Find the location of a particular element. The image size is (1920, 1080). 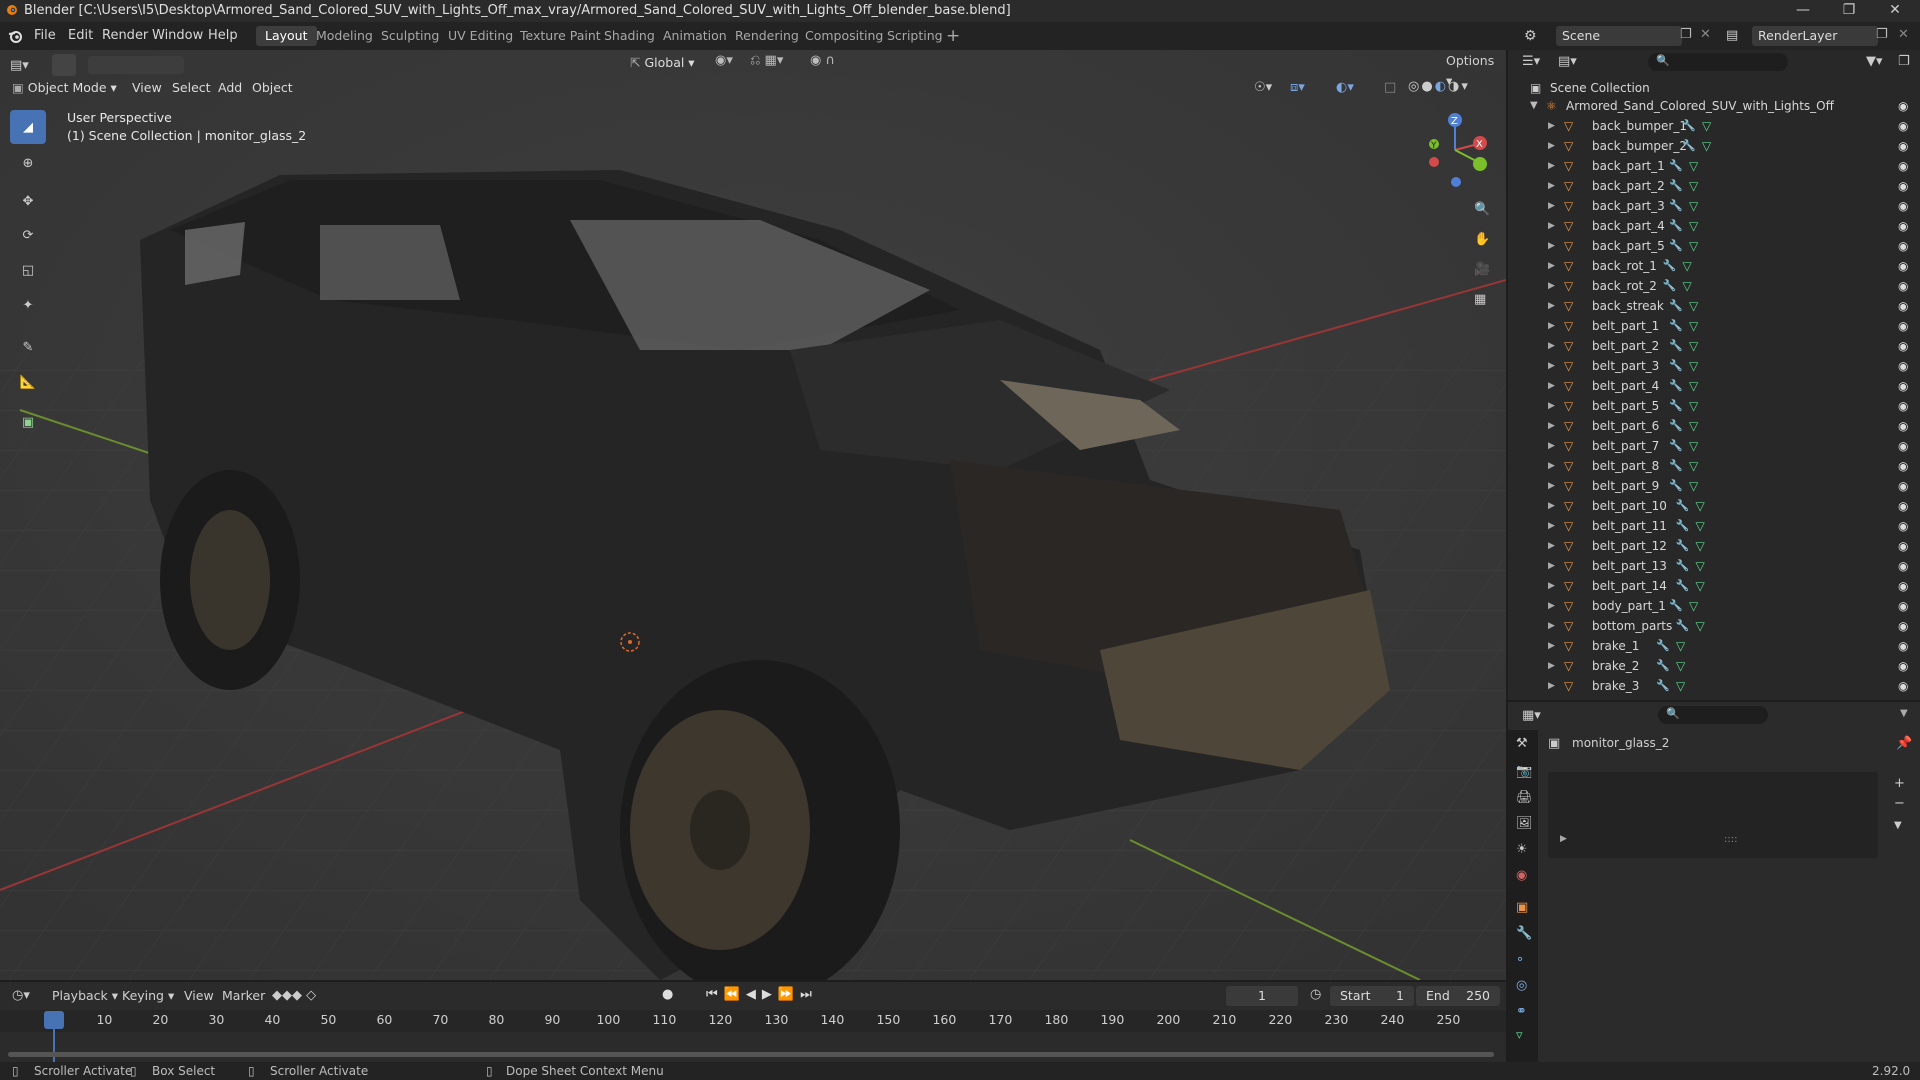

tool-measure: 📐 is located at coordinates (28, 382).